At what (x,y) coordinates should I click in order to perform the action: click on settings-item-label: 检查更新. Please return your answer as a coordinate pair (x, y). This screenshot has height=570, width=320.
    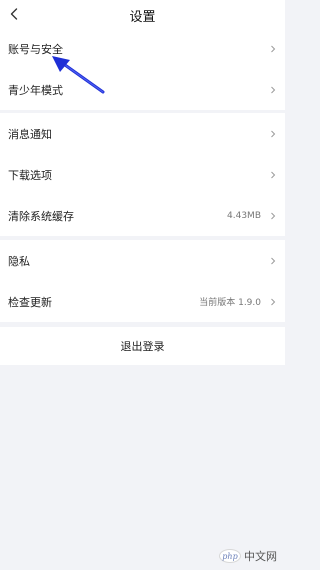
    Looking at the image, I should click on (30, 302).